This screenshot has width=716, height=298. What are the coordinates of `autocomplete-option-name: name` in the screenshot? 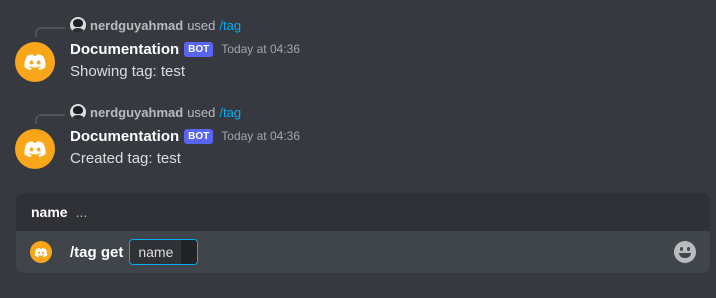 It's located at (49, 212).